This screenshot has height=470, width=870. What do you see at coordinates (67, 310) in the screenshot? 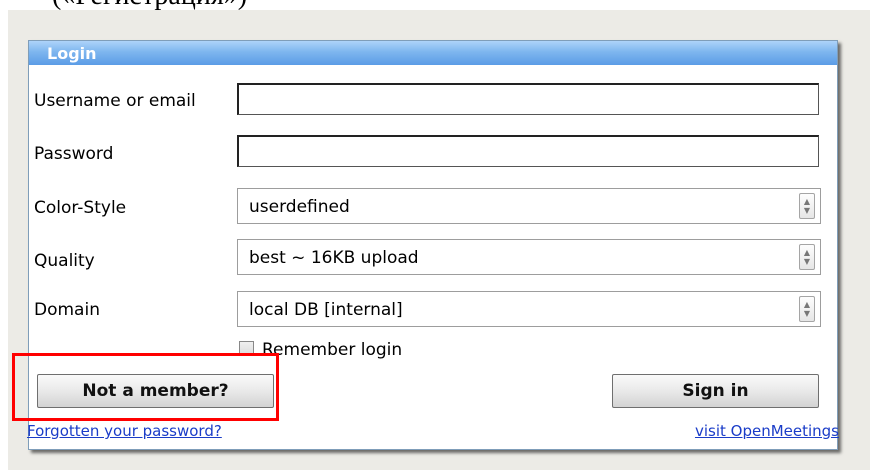
I see `domain-label: Domain` at bounding box center [67, 310].